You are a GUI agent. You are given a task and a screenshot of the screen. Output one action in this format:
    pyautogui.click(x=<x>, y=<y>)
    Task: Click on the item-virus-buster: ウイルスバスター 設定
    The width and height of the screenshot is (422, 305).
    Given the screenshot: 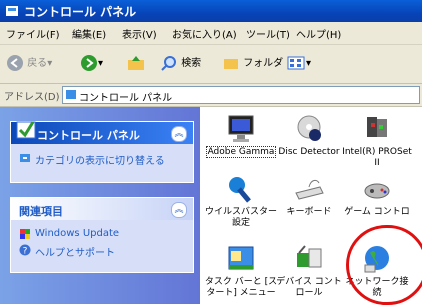 What is the action you would take?
    pyautogui.click(x=241, y=201)
    